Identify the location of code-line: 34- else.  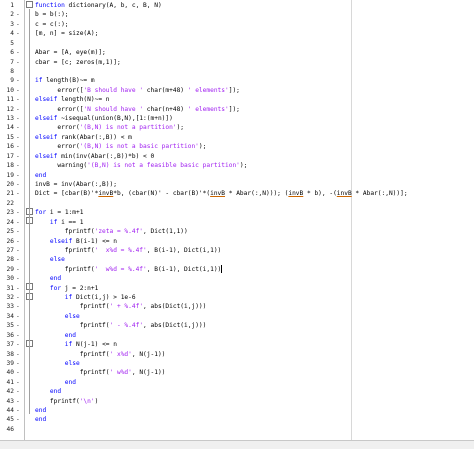
(237, 316).